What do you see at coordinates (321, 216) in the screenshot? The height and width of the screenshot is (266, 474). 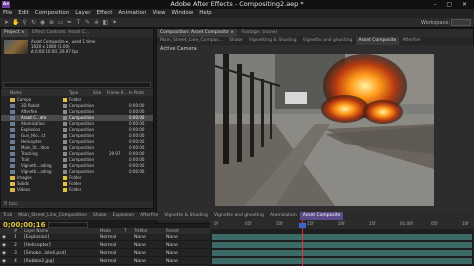 I see `timeline-tab: Asset Composite` at bounding box center [321, 216].